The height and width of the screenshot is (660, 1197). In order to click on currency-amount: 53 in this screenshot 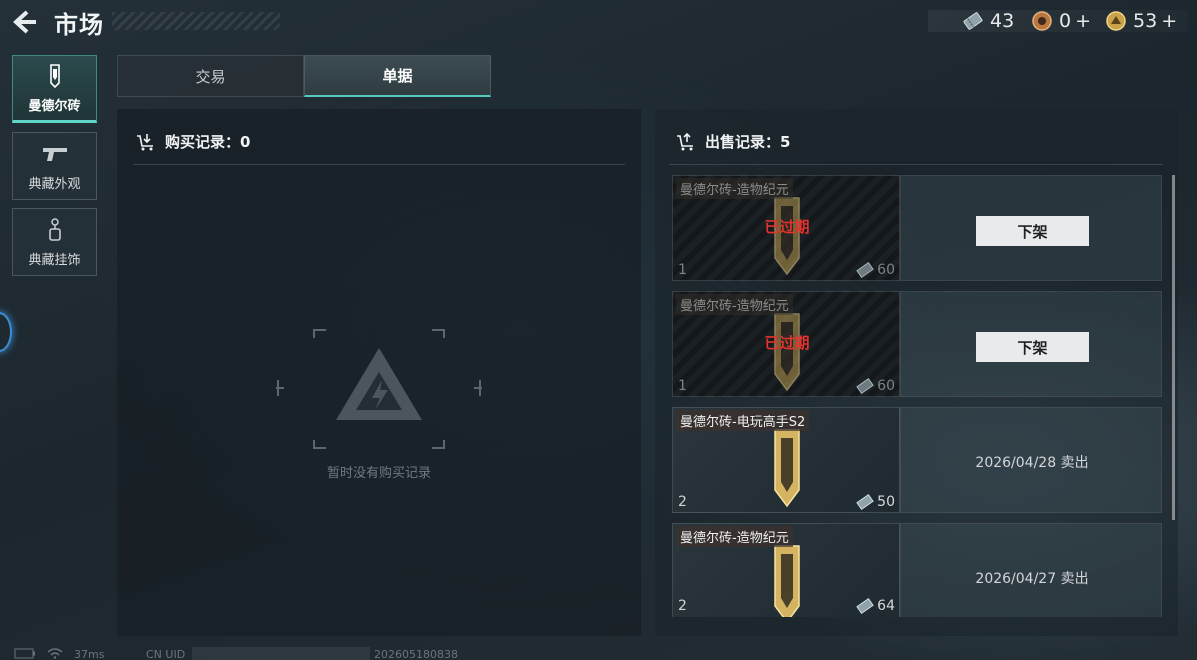, I will do `click(1145, 21)`.